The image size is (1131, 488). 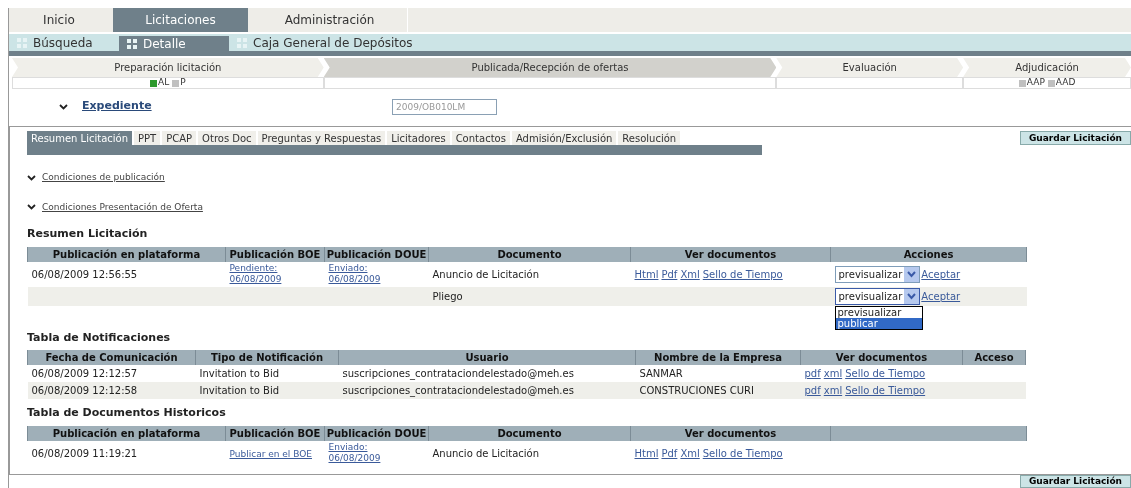 What do you see at coordinates (550, 67) in the screenshot?
I see `stage-step: Publicada/Recepción de ofertas` at bounding box center [550, 67].